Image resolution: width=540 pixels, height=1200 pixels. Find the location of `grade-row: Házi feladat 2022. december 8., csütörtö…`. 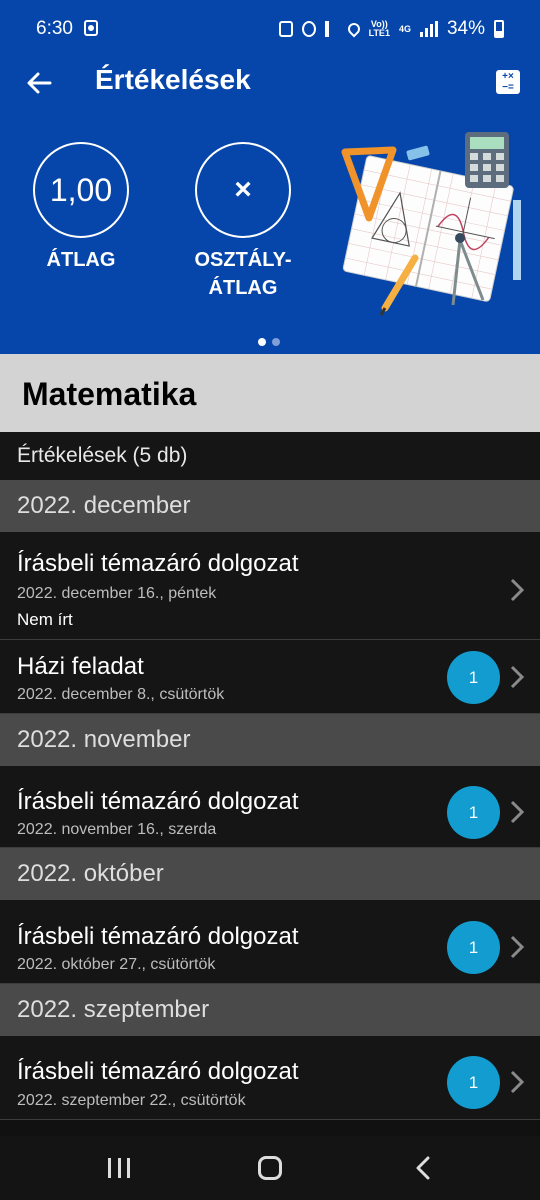

grade-row: Házi feladat 2022. december 8., csütörtö… is located at coordinates (270, 677).